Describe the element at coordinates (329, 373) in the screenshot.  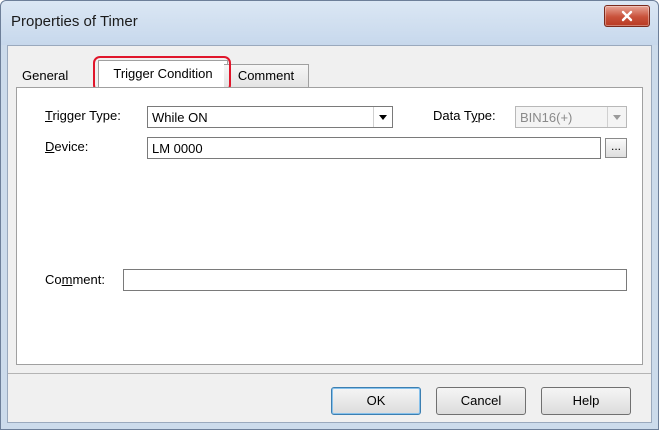
I see `button-separator` at that location.